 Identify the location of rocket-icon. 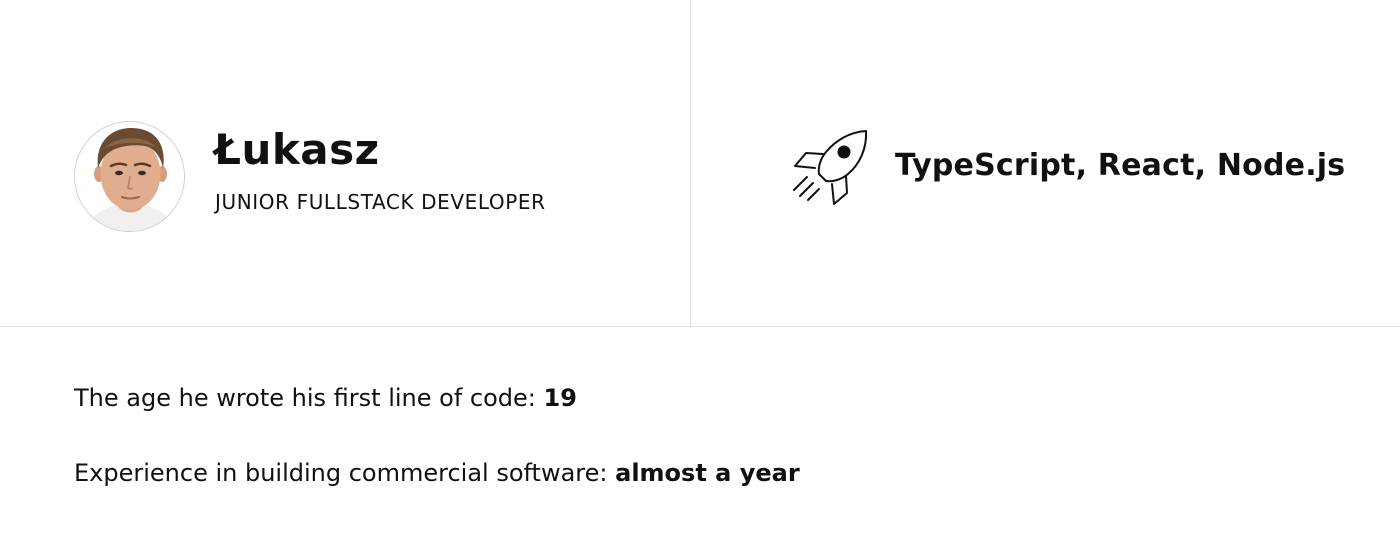
(830, 167).